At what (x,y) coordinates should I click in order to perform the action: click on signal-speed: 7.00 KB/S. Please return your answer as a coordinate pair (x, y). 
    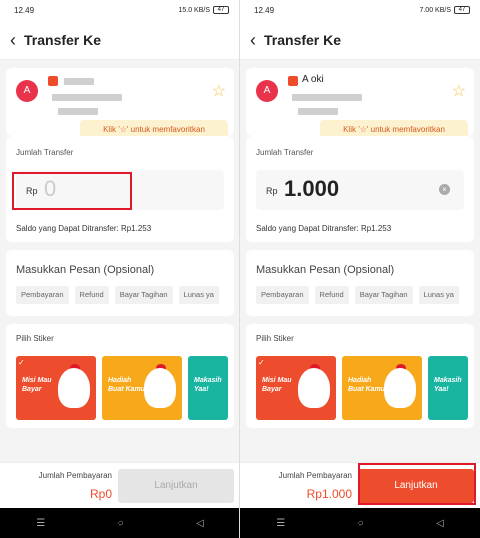
    Looking at the image, I should click on (435, 10).